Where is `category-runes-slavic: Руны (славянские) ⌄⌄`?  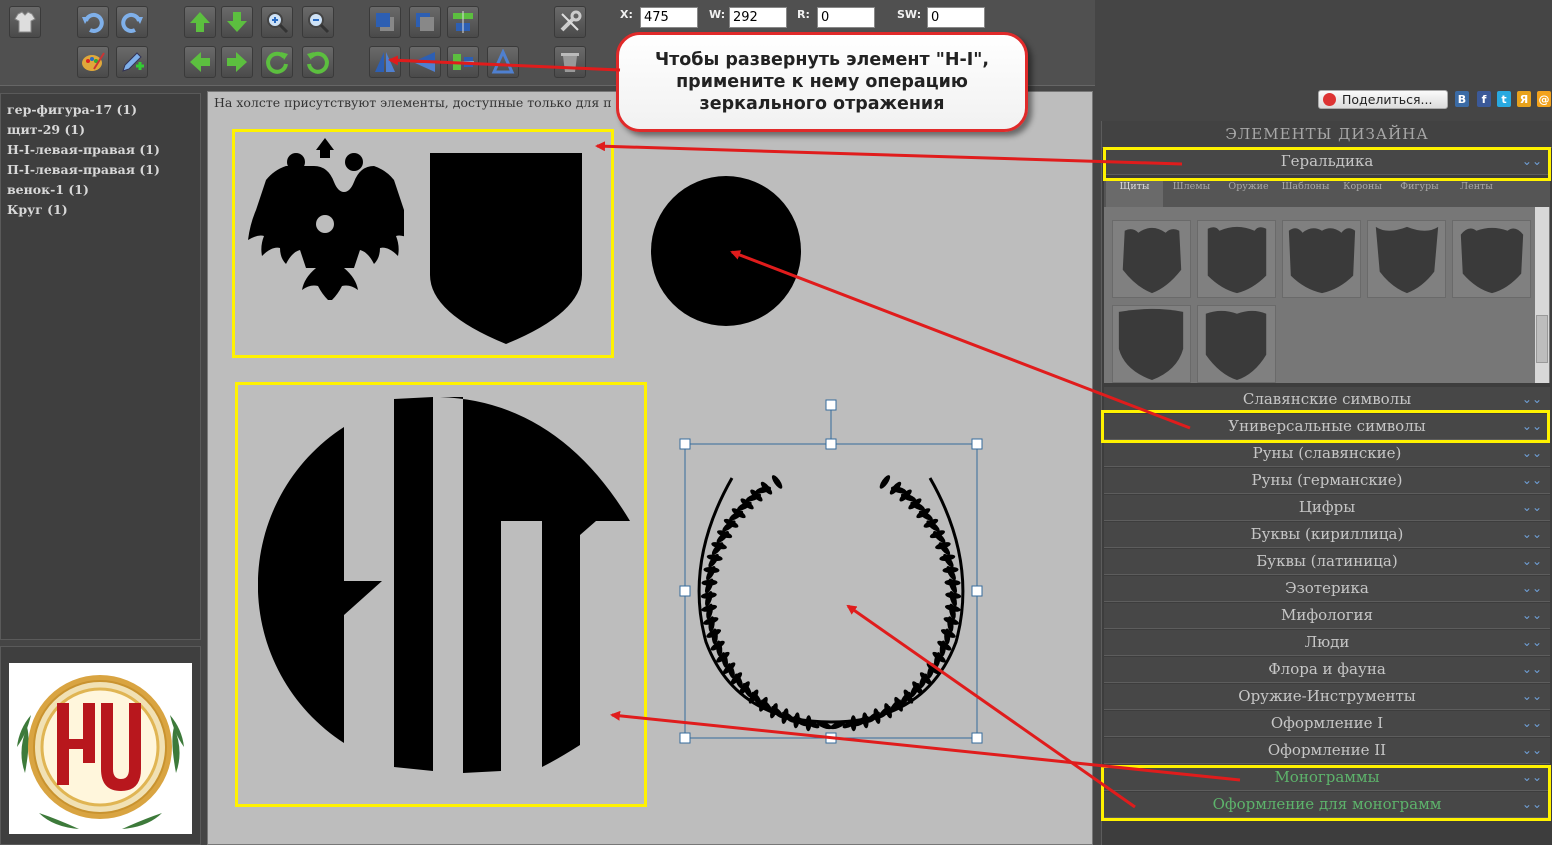 category-runes-slavic: Руны (славянские) ⌄⌄ is located at coordinates (1327, 454).